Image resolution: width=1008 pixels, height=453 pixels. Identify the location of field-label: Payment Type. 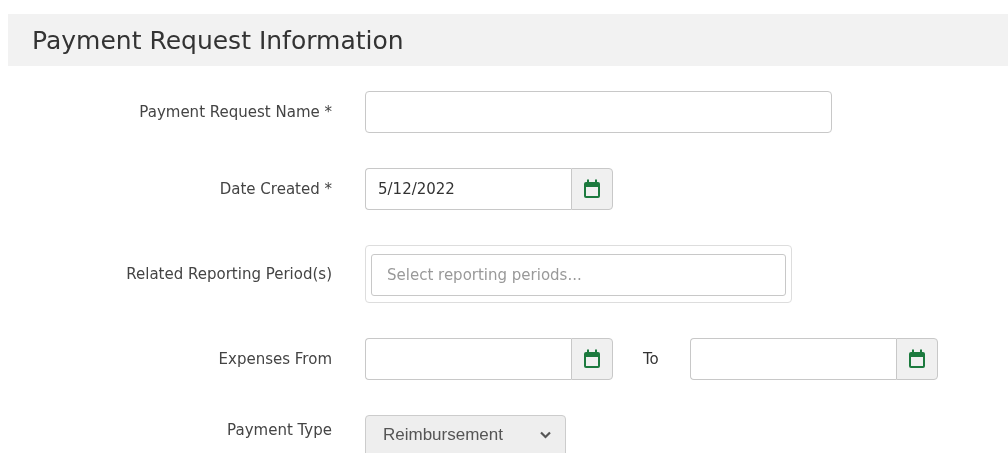
(279, 430).